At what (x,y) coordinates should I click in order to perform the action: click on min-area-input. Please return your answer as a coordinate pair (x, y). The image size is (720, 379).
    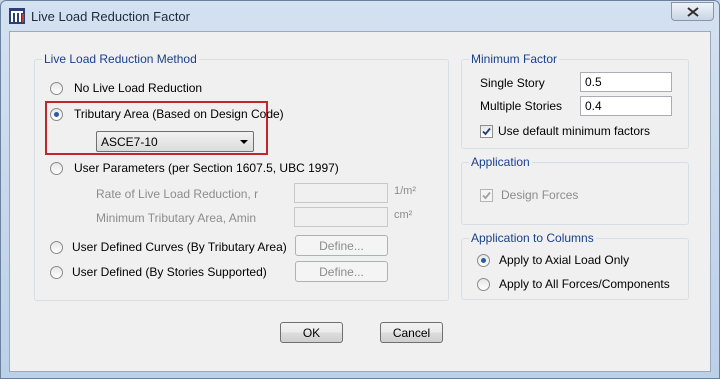
    Looking at the image, I should click on (341, 217).